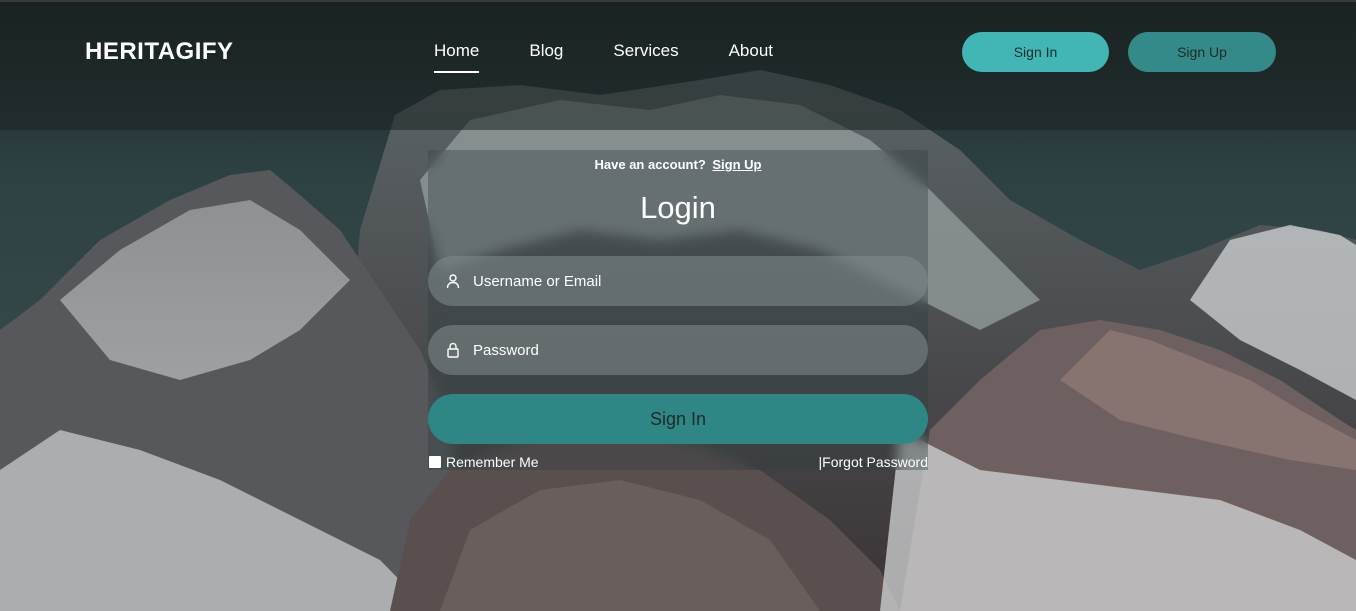  What do you see at coordinates (457, 57) in the screenshot?
I see `nav-home: Home` at bounding box center [457, 57].